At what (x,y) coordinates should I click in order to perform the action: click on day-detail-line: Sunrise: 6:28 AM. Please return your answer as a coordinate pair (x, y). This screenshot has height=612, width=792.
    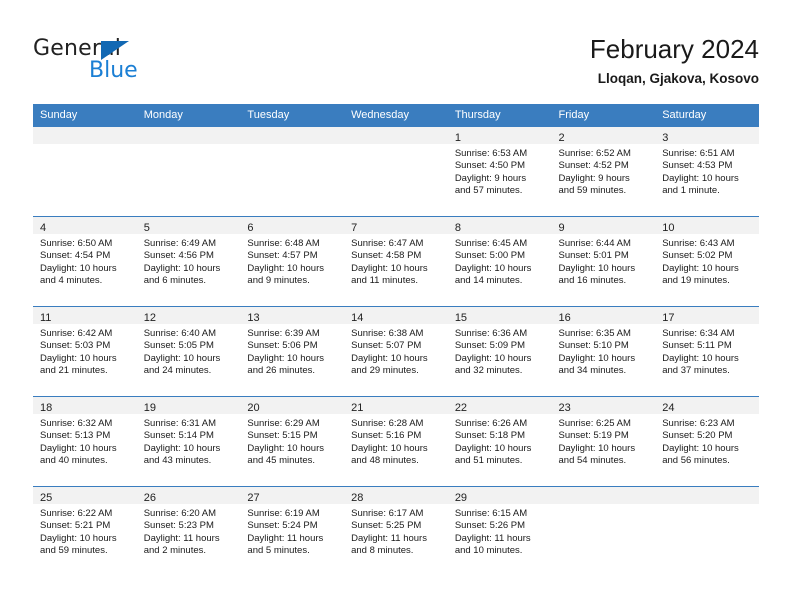
    Looking at the image, I should click on (387, 423).